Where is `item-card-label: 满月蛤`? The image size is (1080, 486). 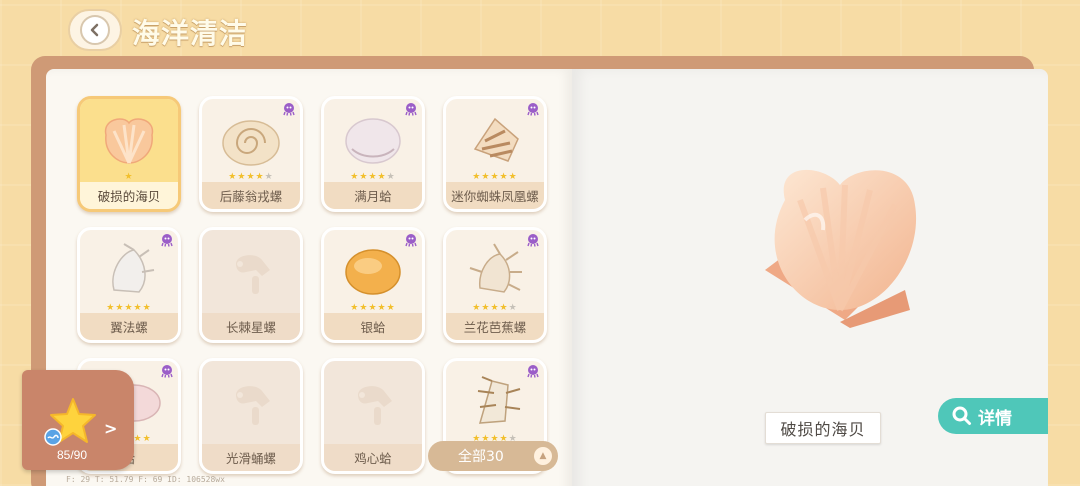 item-card-label: 满月蛤 is located at coordinates (373, 195).